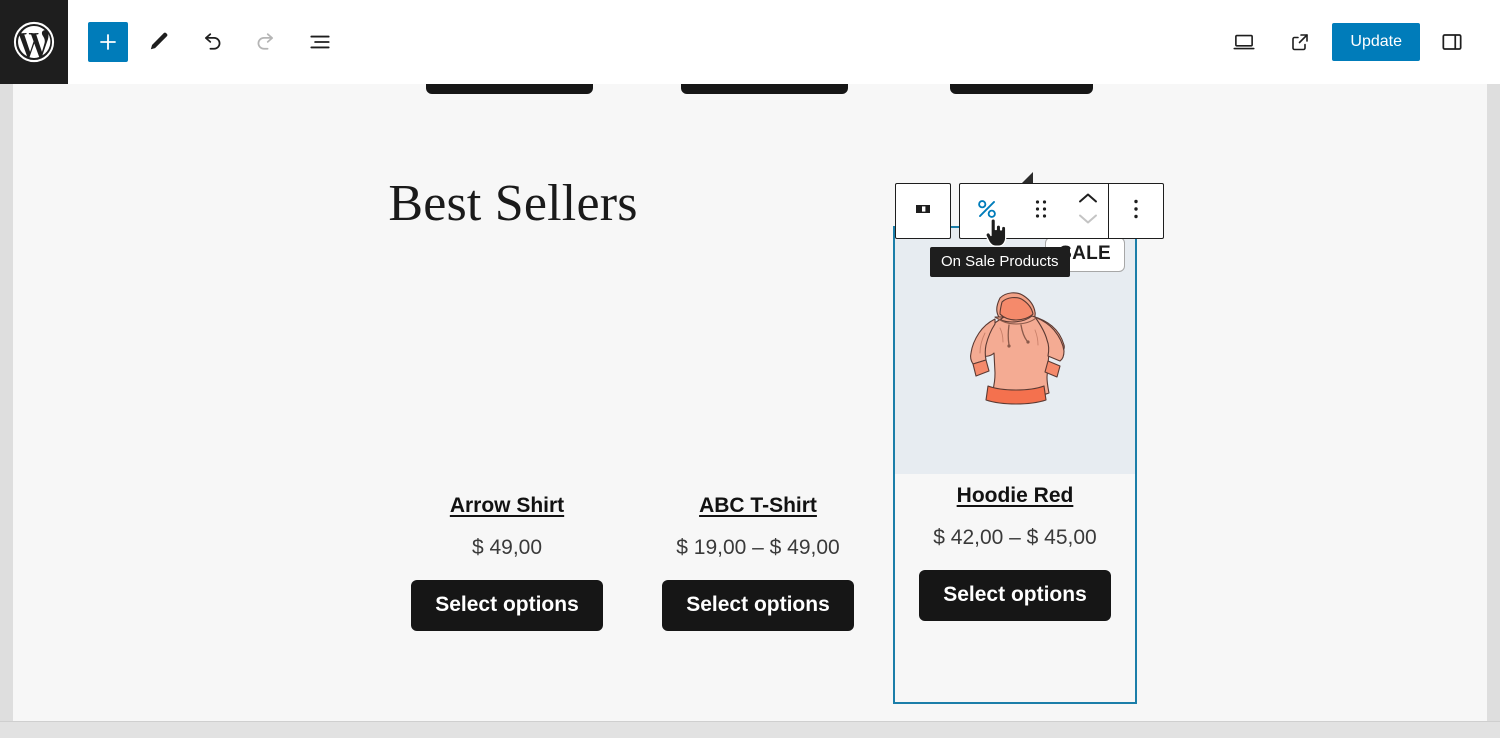 The image size is (1500, 738). What do you see at coordinates (1015, 496) in the screenshot?
I see `product-title-link: Hoodie Red` at bounding box center [1015, 496].